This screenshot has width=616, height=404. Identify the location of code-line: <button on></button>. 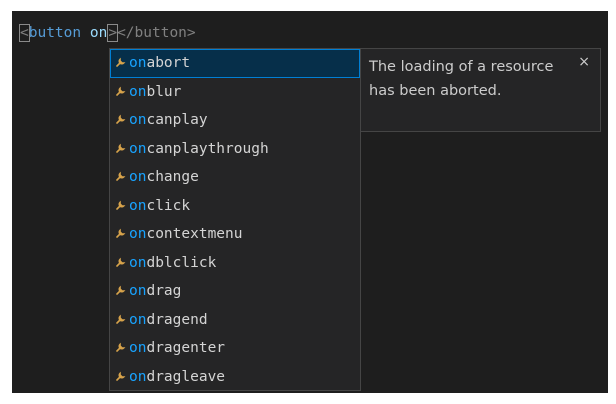
(107, 33).